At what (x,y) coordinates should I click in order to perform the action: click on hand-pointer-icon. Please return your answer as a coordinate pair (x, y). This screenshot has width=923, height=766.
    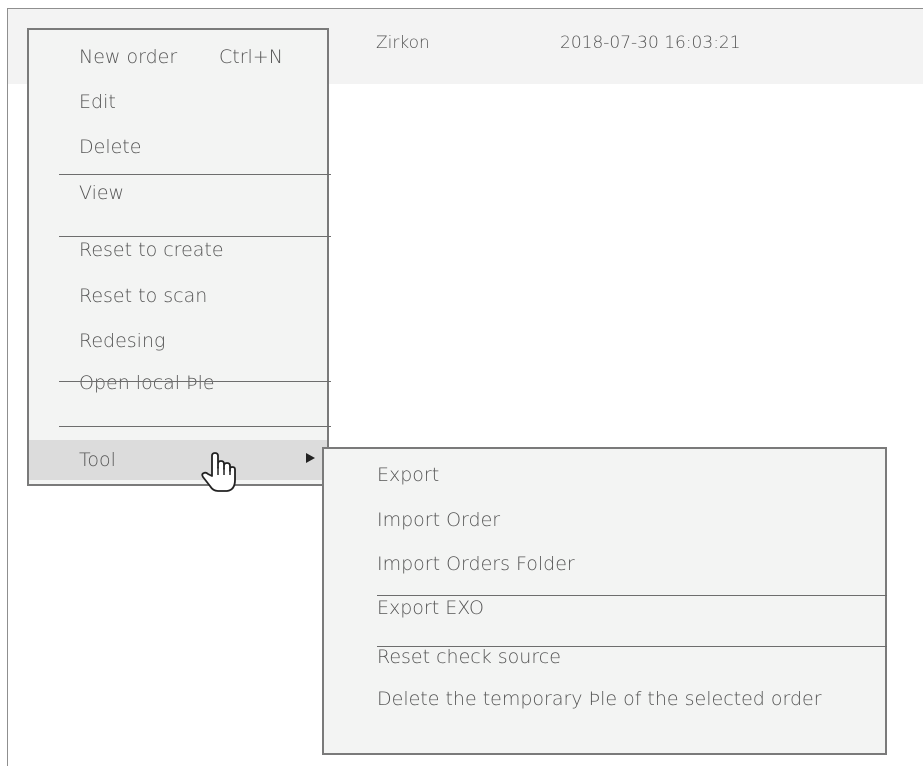
    Looking at the image, I should click on (218, 472).